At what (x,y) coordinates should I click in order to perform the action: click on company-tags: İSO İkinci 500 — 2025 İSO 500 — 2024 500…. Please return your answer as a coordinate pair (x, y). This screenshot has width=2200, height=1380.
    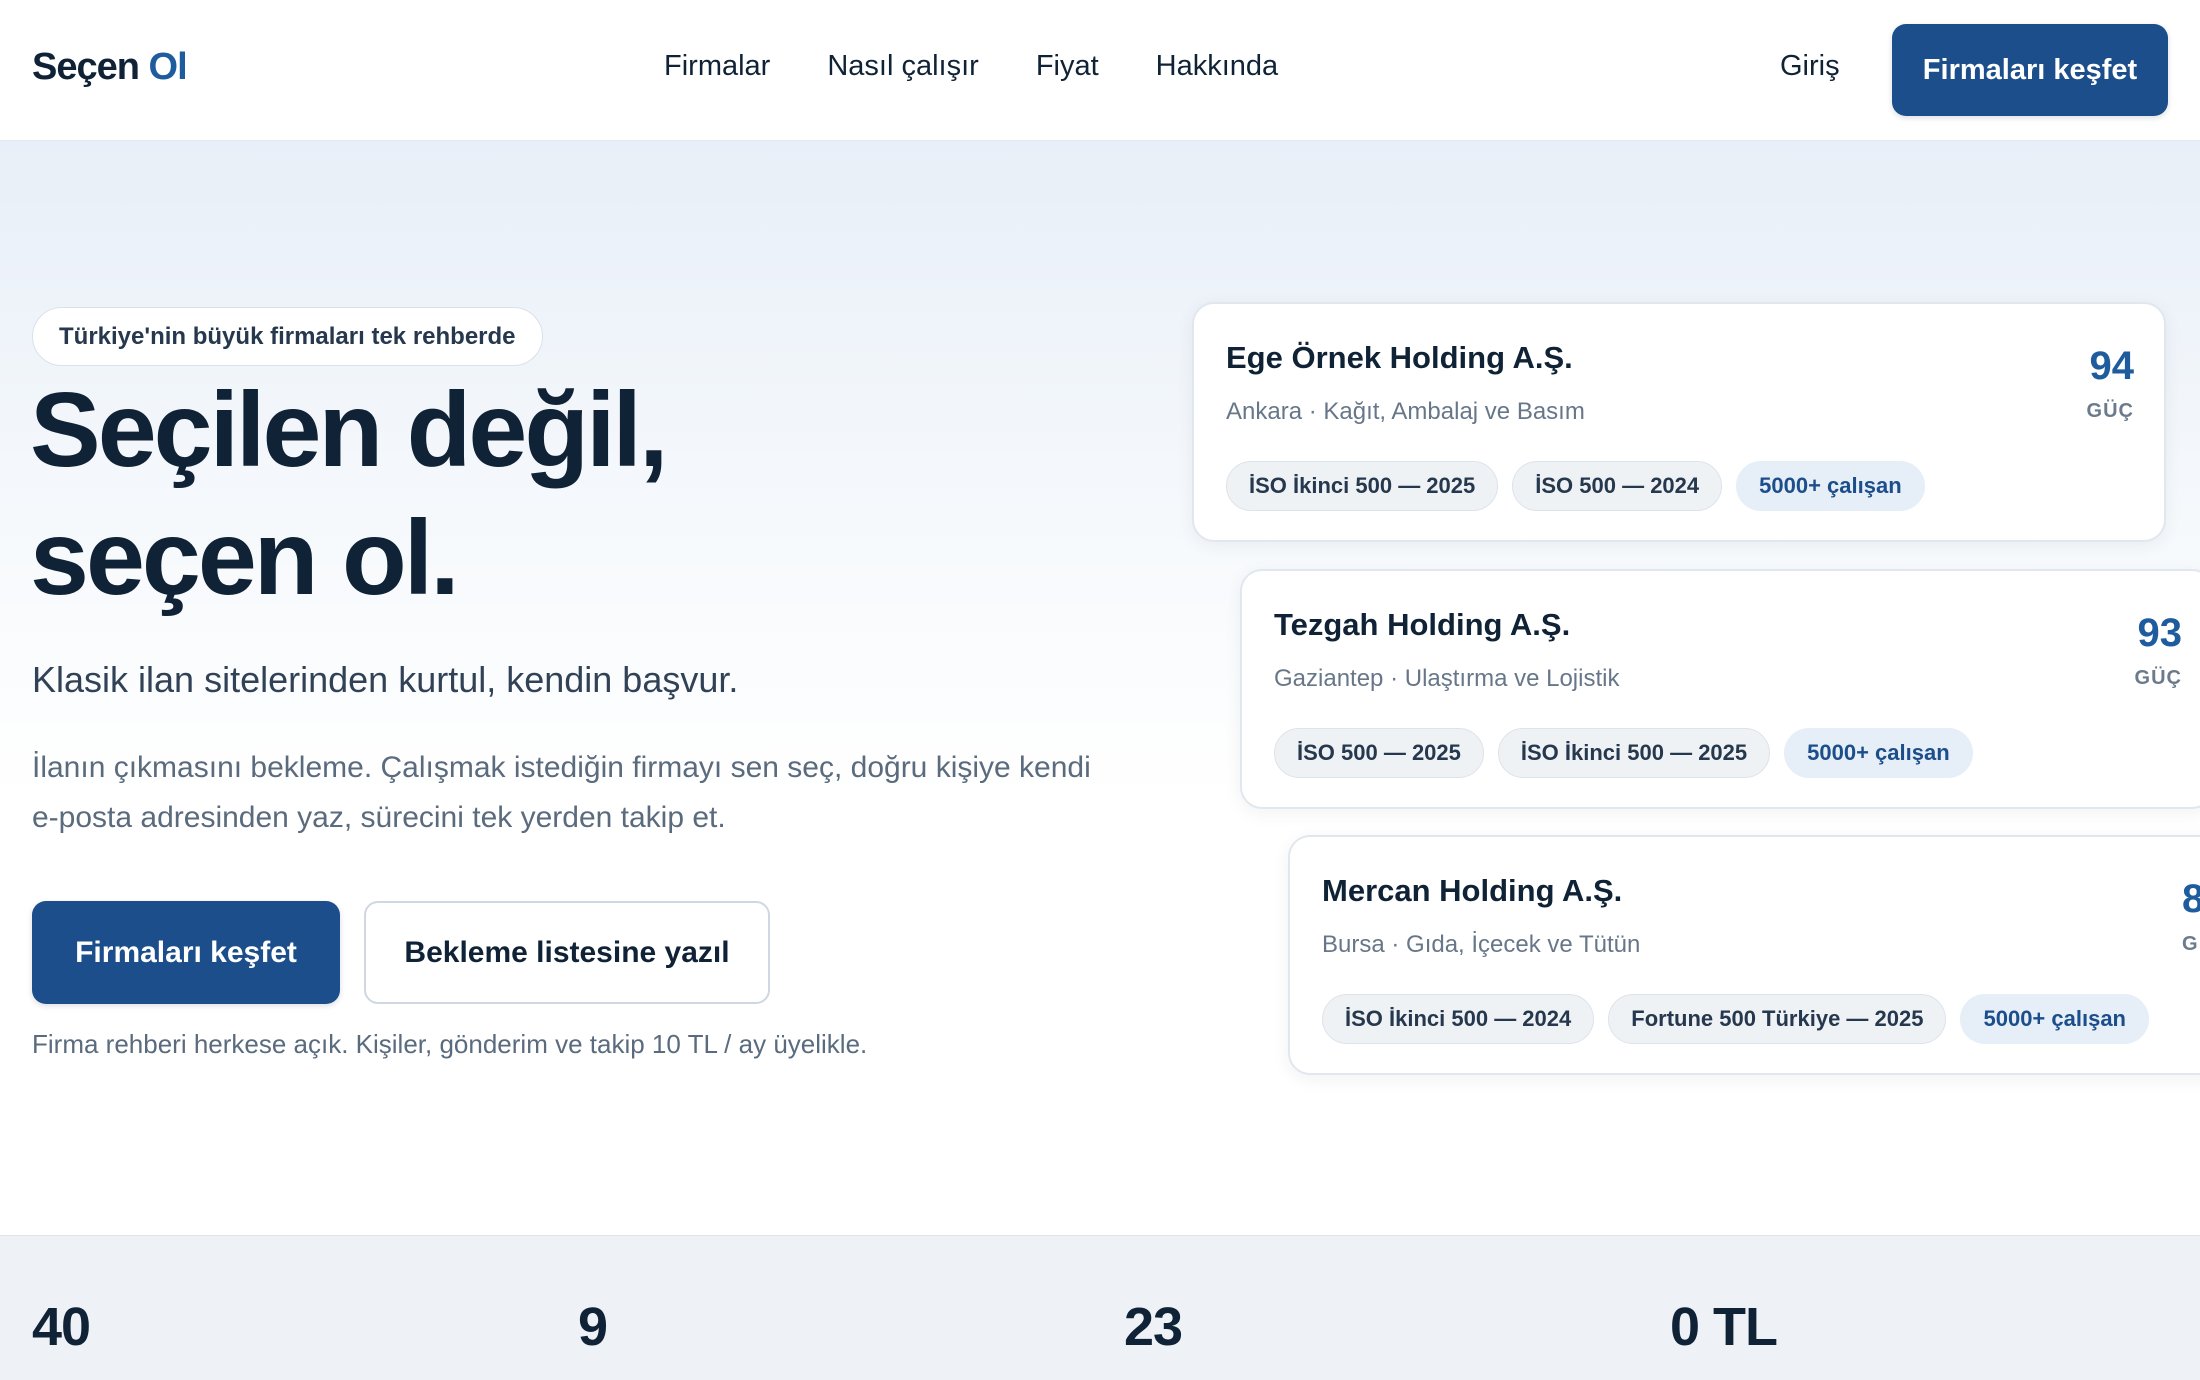
    Looking at the image, I should click on (1575, 486).